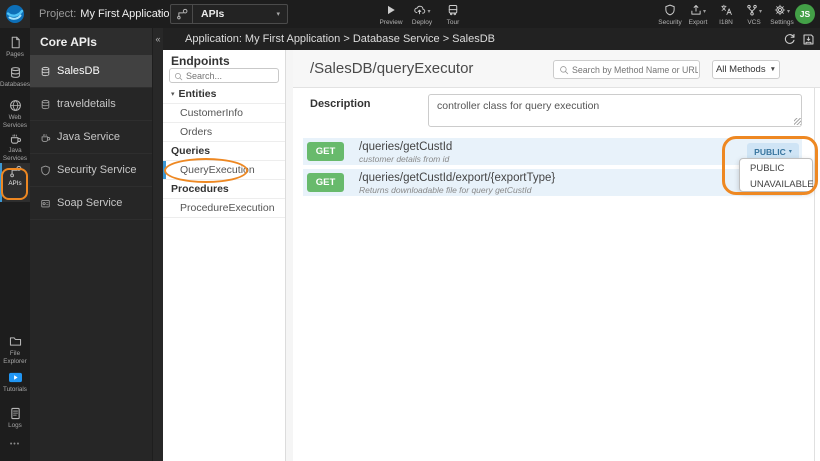 Image resolution: width=820 pixels, height=461 pixels. Describe the element at coordinates (224, 170) in the screenshot. I see `endpoint-item-queryexecution: QueryExecution` at that location.